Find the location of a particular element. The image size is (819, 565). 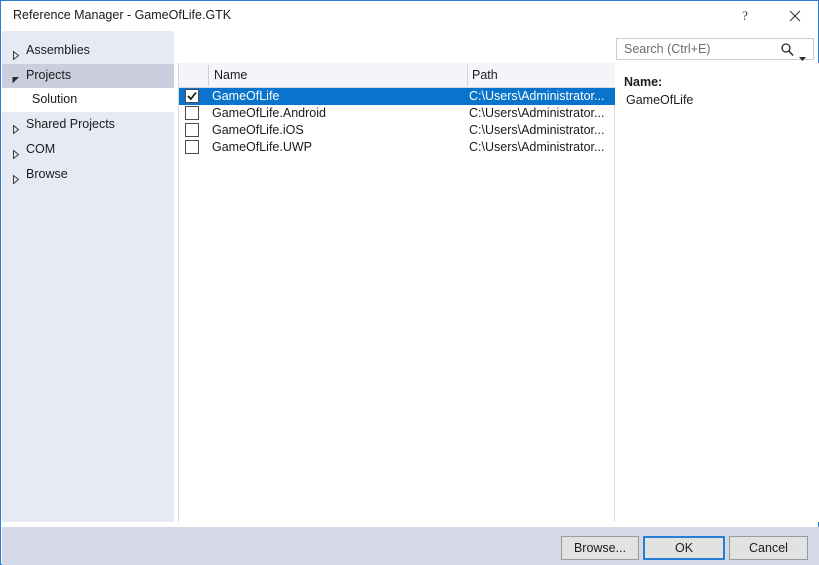

search-placeholder: Search (Ctrl+E) is located at coordinates (667, 49).